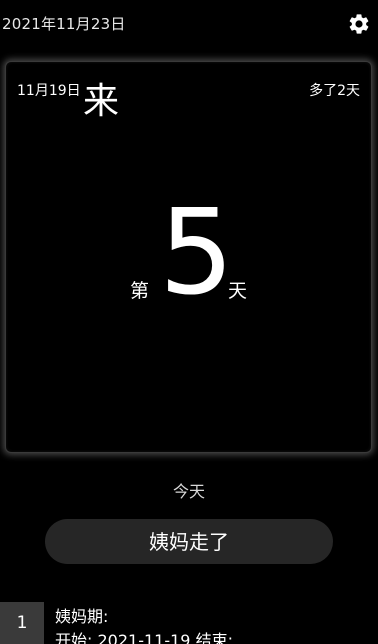 Image resolution: width=378 pixels, height=644 pixels. Describe the element at coordinates (64, 24) in the screenshot. I see `current-date: 2021年11月23日` at that location.